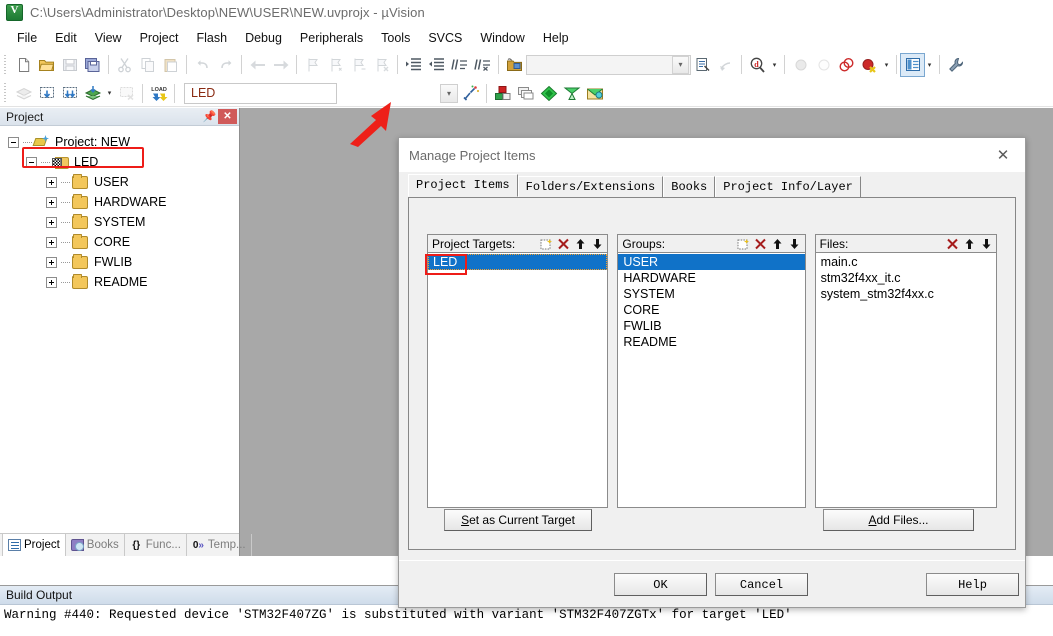 The image size is (1053, 636). What do you see at coordinates (119, 202) in the screenshot?
I see `tree-item-hardware: HARDWARE` at bounding box center [119, 202].